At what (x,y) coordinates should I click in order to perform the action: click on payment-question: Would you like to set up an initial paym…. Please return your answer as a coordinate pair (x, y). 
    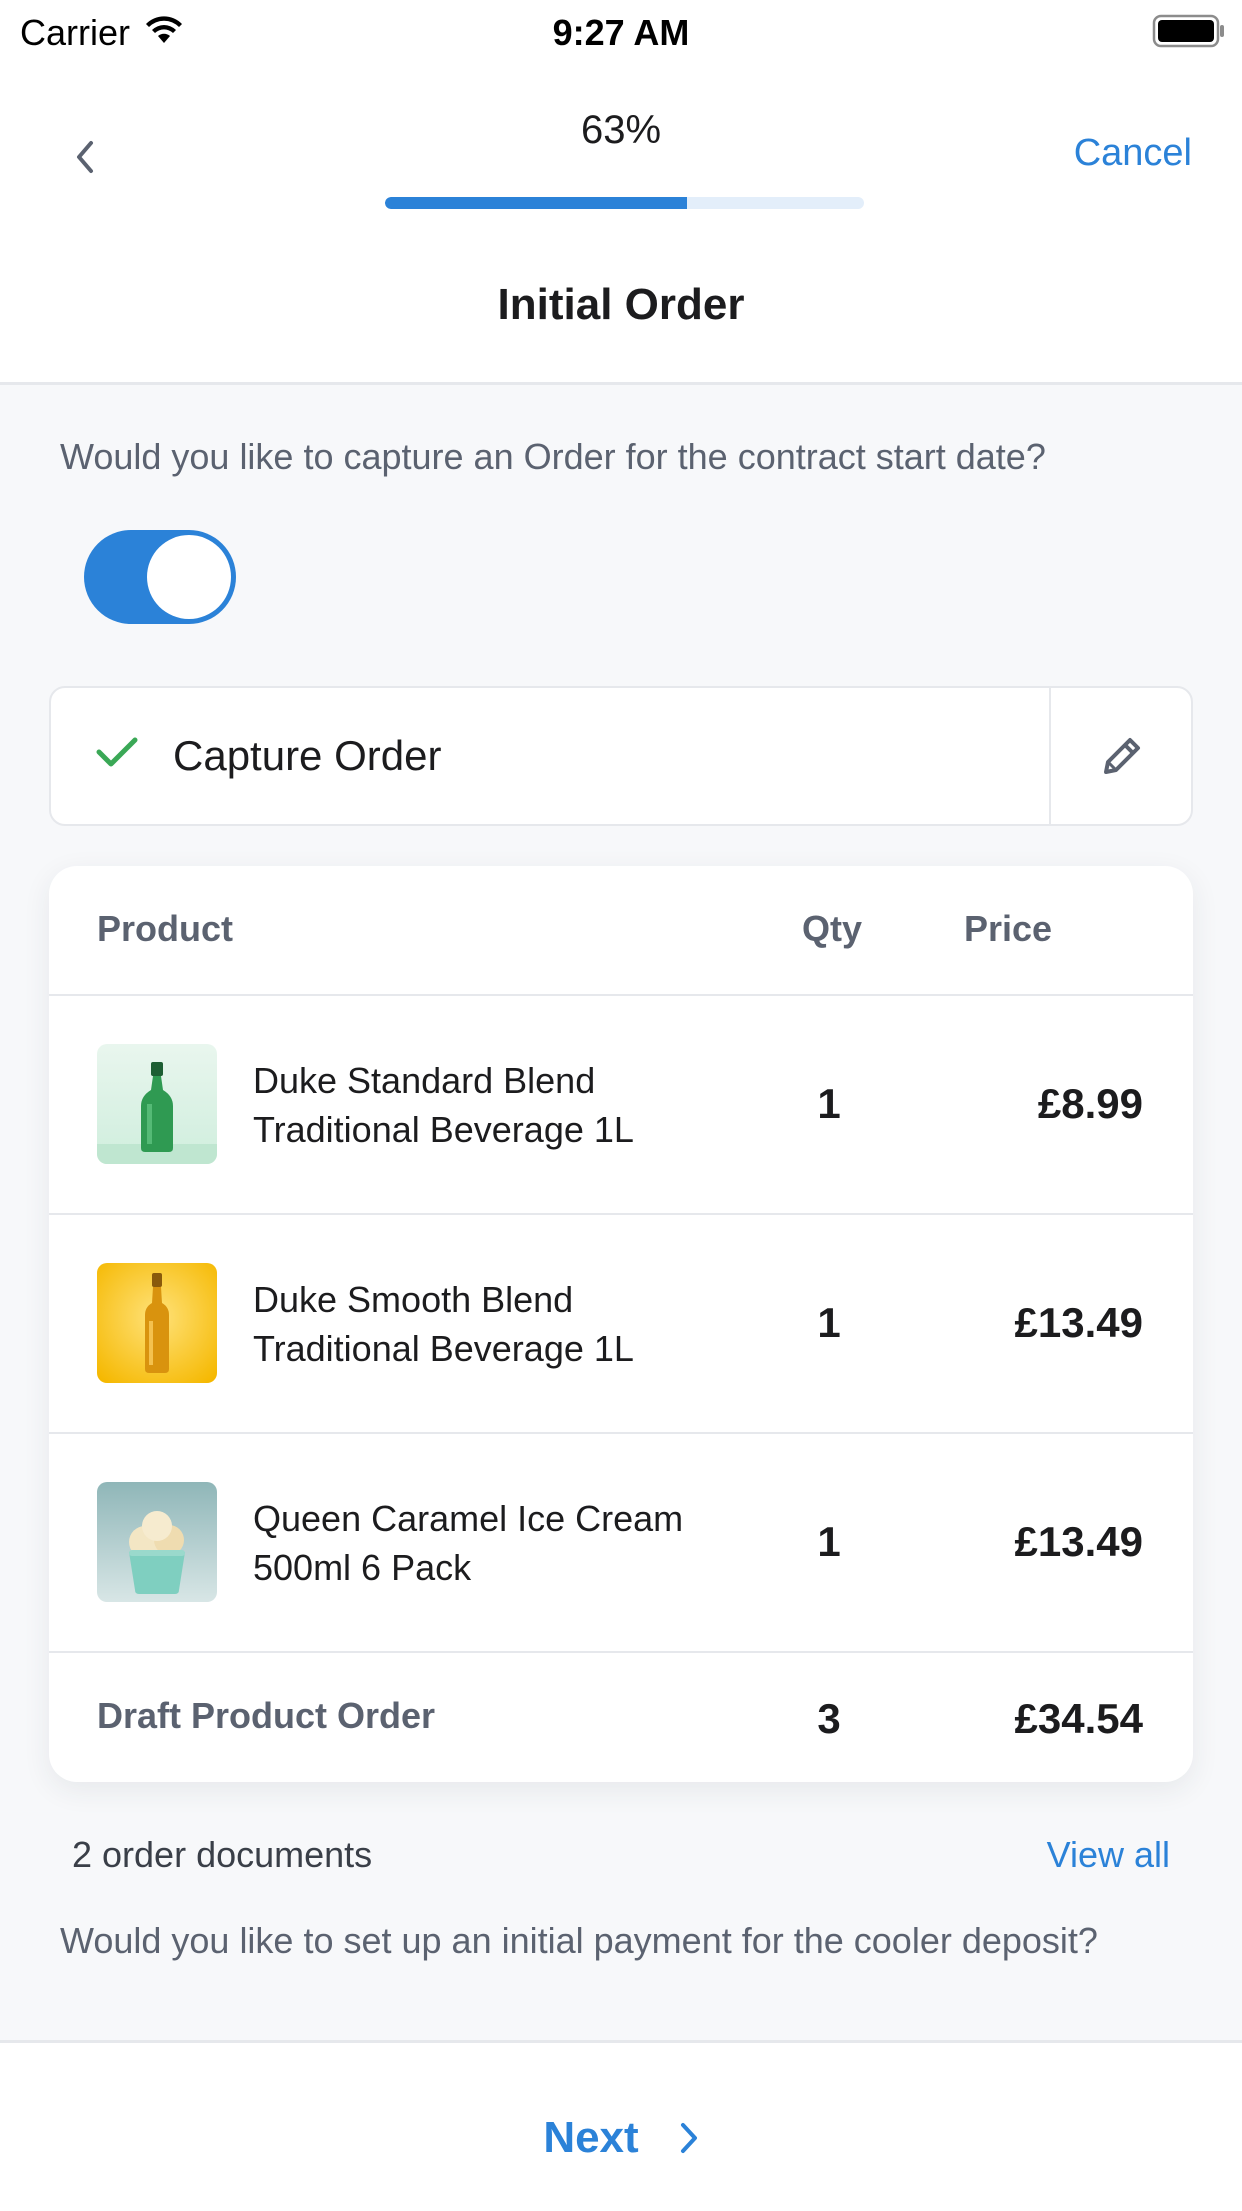
    Looking at the image, I should click on (579, 1940).